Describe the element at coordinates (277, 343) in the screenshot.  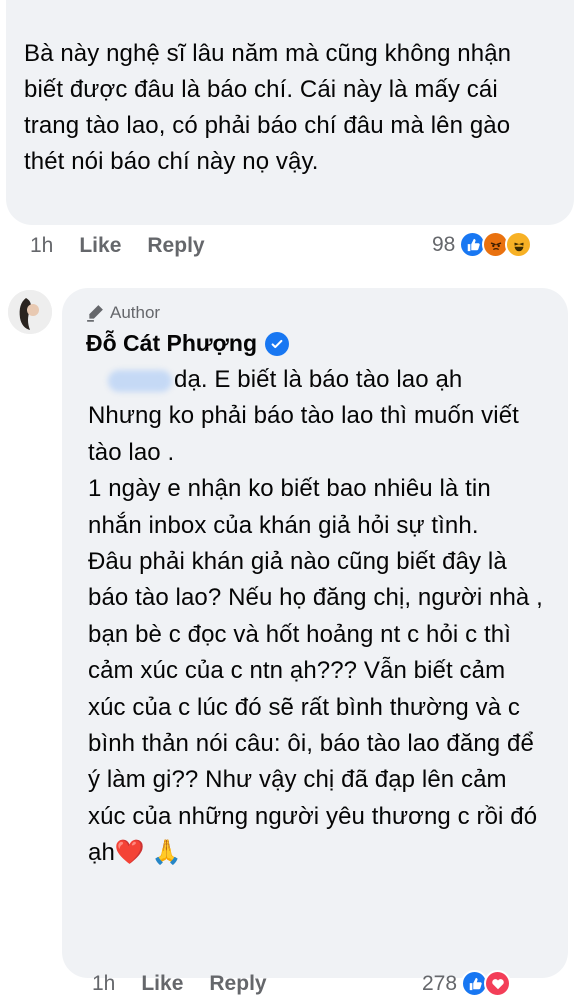
I see `verified-badge-icon` at that location.